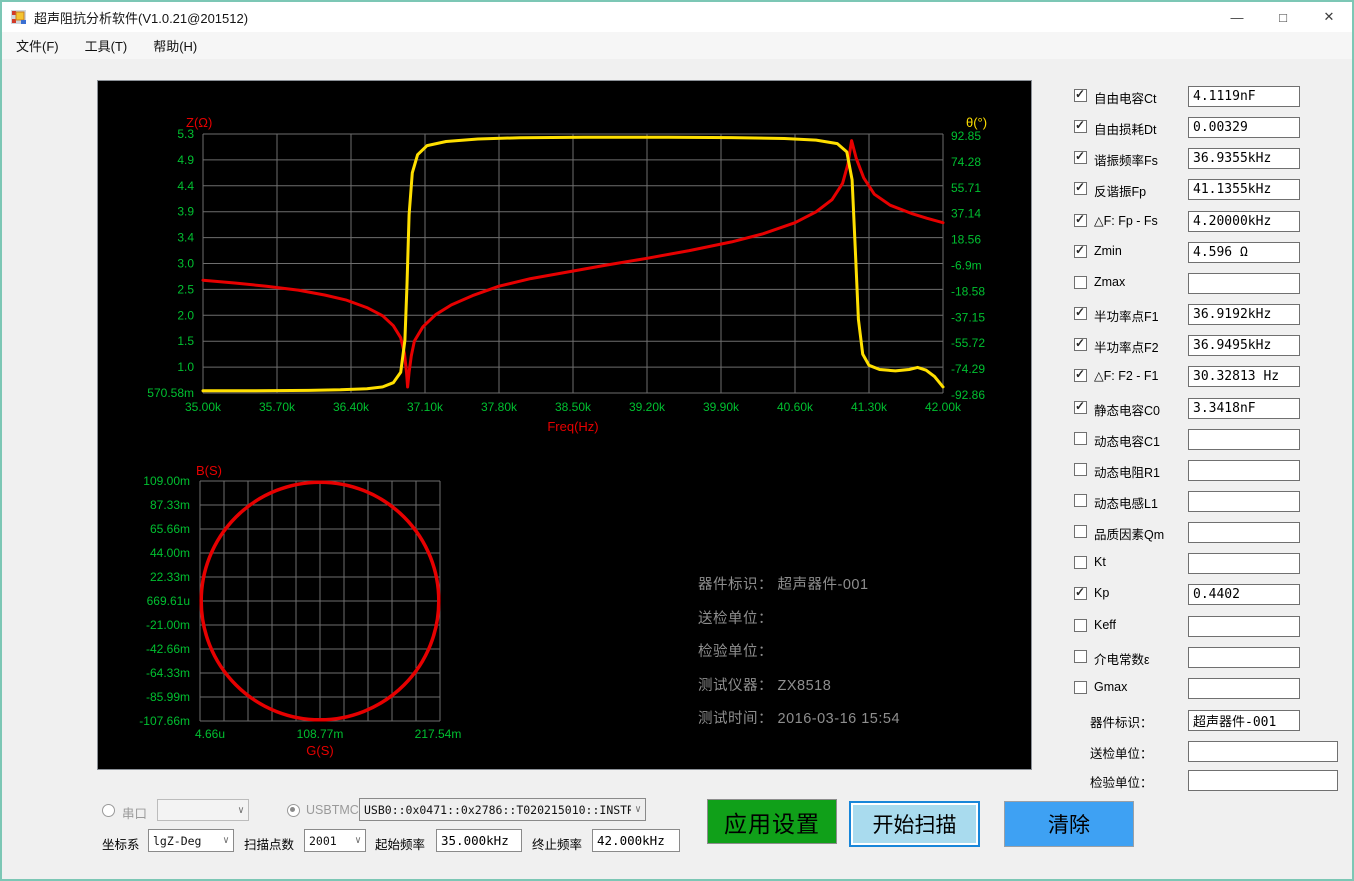 The height and width of the screenshot is (881, 1354). What do you see at coordinates (914, 824) in the screenshot?
I see `start-scan-button: 开始扫描` at bounding box center [914, 824].